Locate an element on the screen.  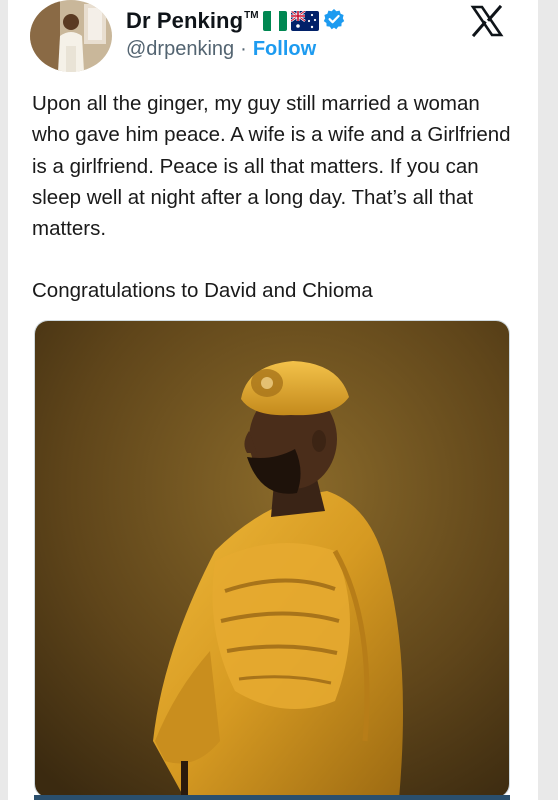
media-bottom-bar is located at coordinates (272, 797).